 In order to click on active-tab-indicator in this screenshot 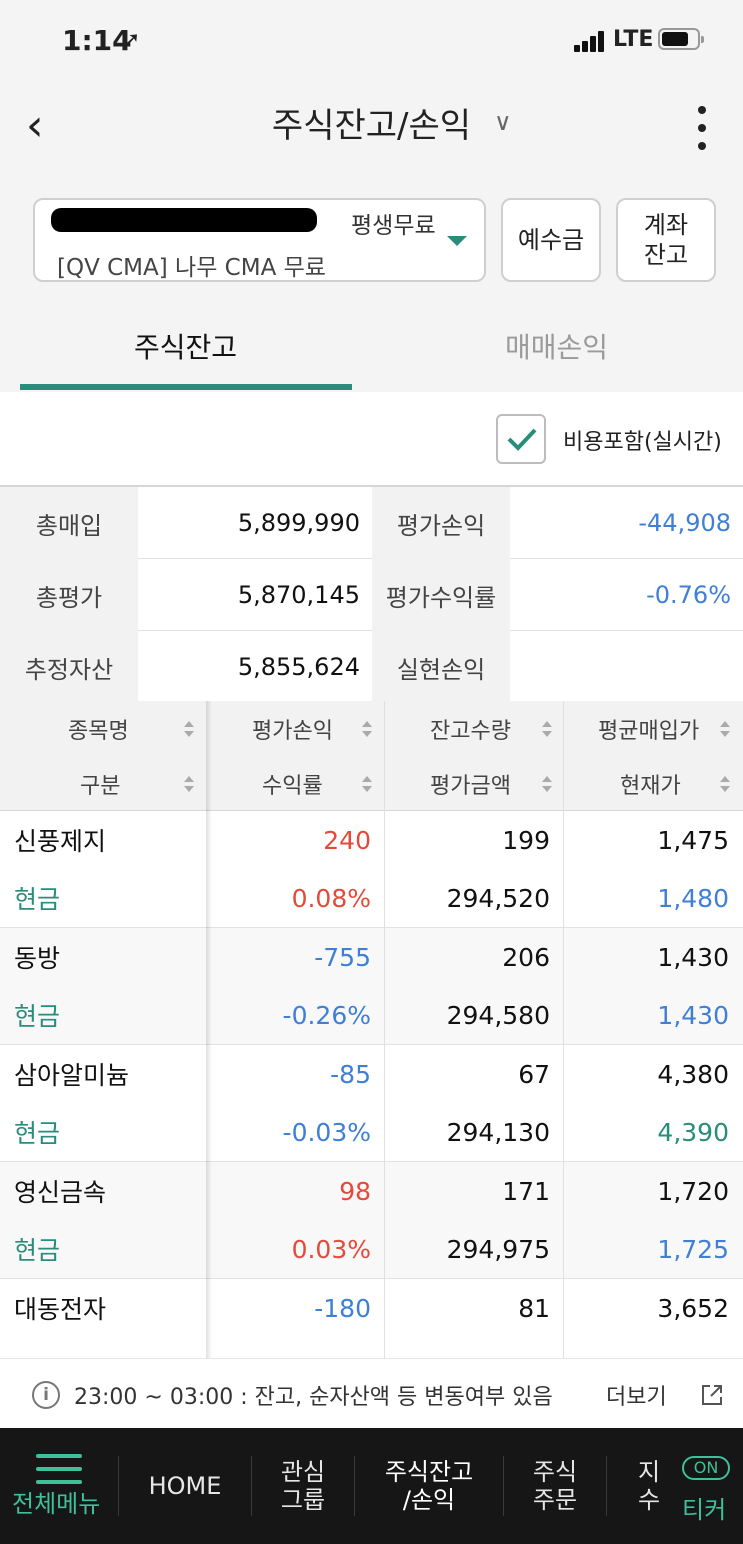, I will do `click(186, 387)`.